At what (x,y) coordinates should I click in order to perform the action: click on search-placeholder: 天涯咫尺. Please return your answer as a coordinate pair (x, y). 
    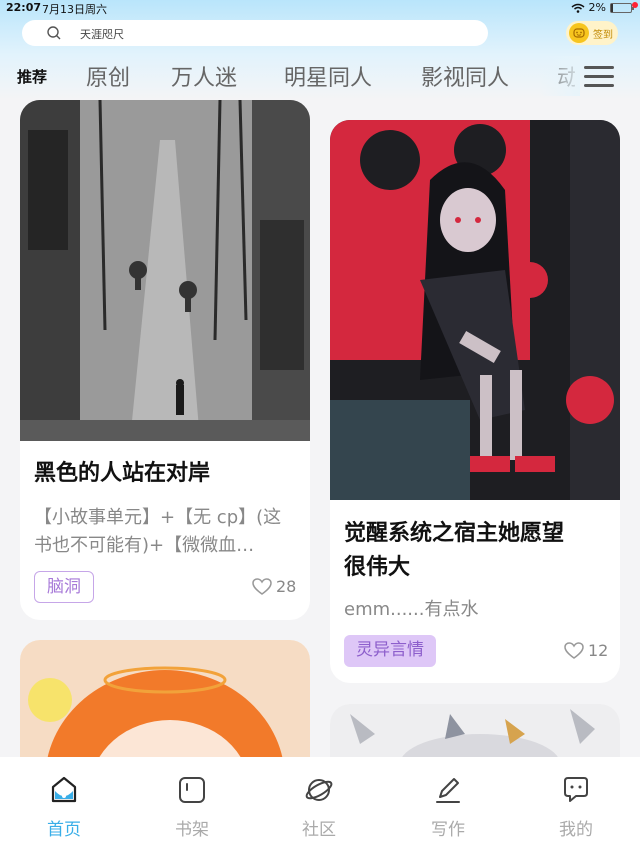
    Looking at the image, I should click on (102, 34).